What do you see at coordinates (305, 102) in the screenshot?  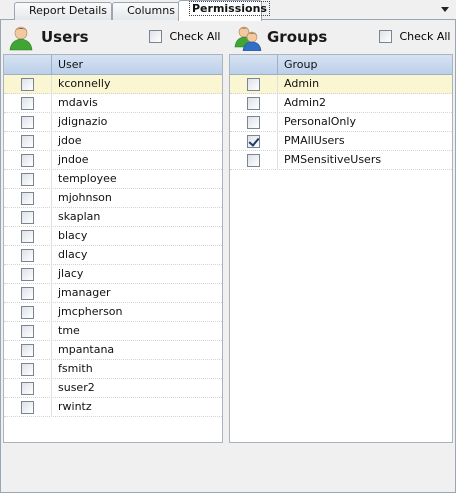 I see `group-name: Admin2` at bounding box center [305, 102].